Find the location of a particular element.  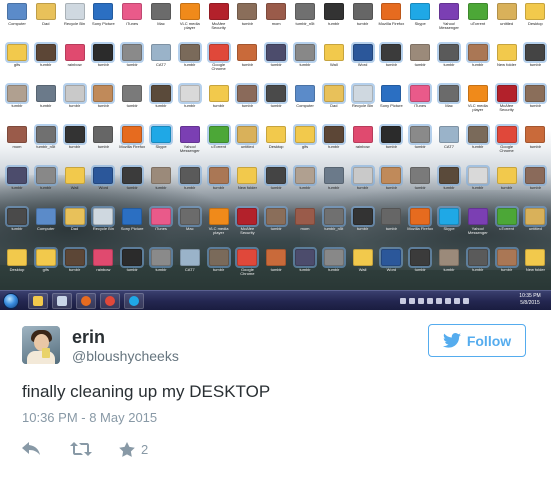

taskbar-chrome-icon is located at coordinates (110, 301).